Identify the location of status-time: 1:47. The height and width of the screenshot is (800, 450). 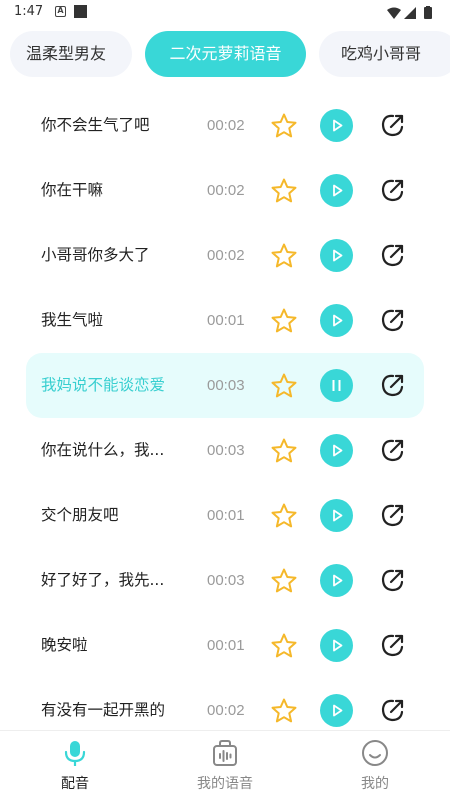
(29, 11).